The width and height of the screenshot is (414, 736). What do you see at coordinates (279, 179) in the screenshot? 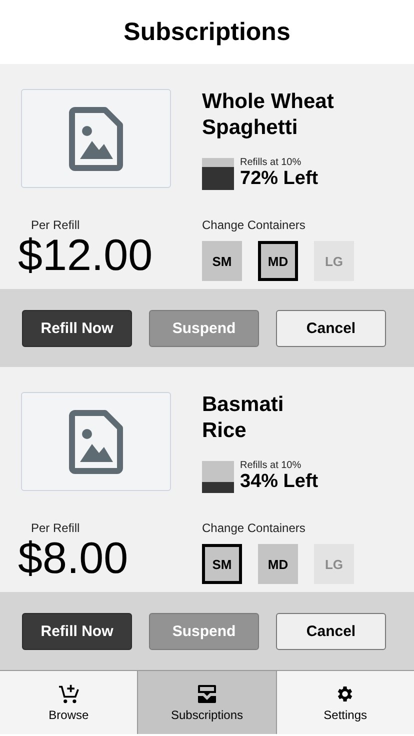
I see `remaining-amount: 72% Left` at bounding box center [279, 179].